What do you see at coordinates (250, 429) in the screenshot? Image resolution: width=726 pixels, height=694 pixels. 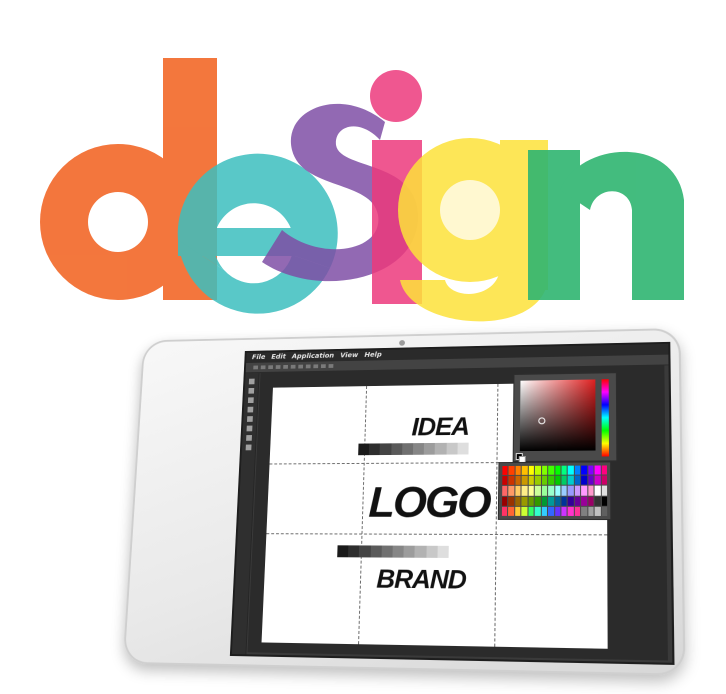 I see `eraser-tool-icon` at bounding box center [250, 429].